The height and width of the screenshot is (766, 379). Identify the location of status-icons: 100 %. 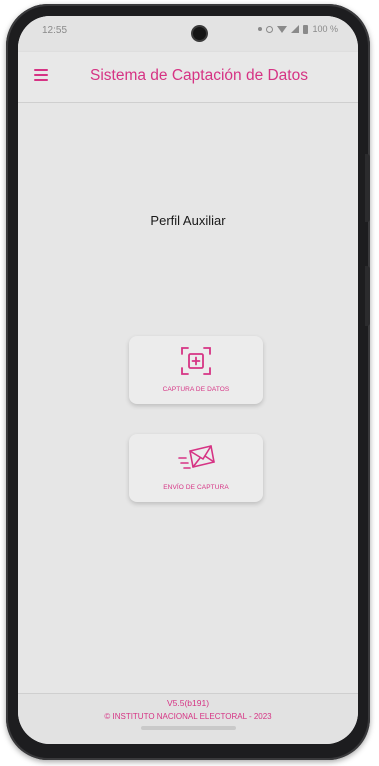
(298, 29).